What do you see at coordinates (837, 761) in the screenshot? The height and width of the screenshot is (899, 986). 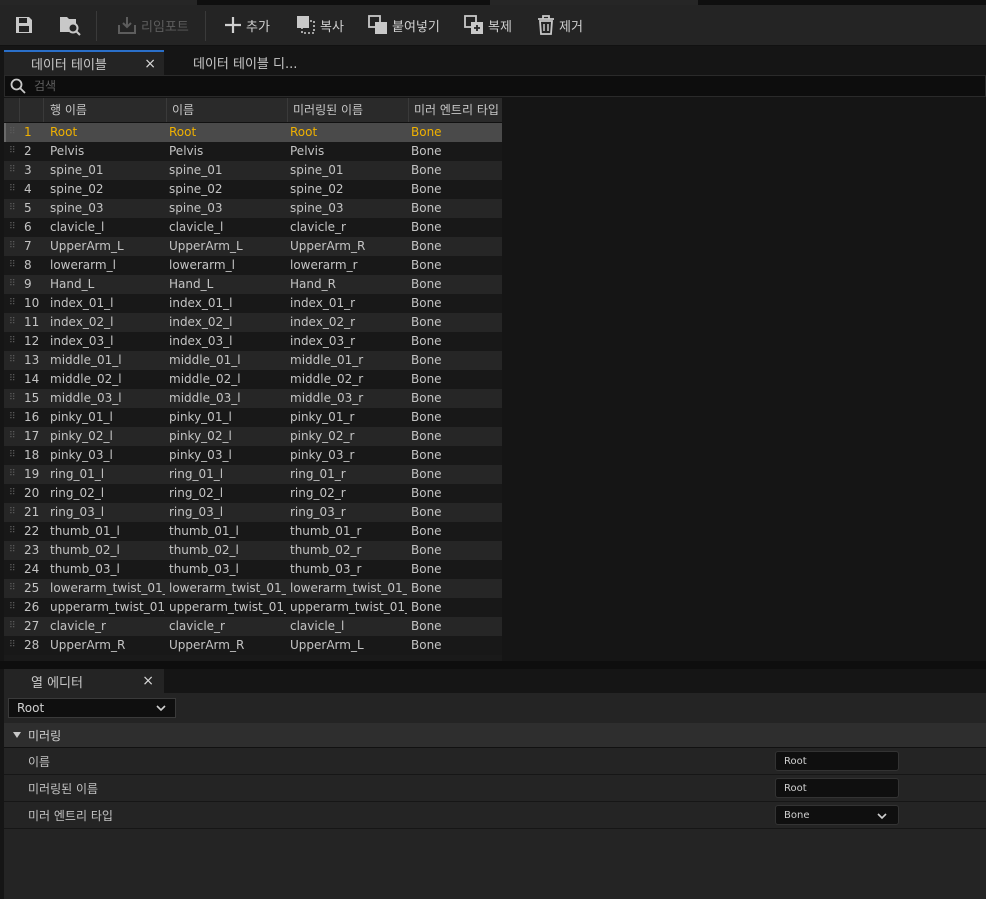 I see `name-field: Root` at bounding box center [837, 761].